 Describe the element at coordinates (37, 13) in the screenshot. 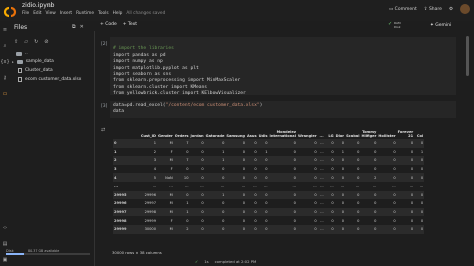

I see `menu-edit: Edit` at that location.